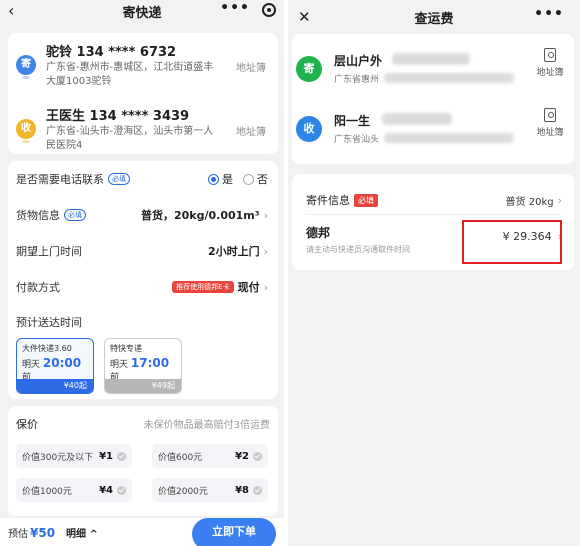 This screenshot has width=580, height=546. I want to click on top-bar: ‹ 寄快递 •••, so click(142, 11).